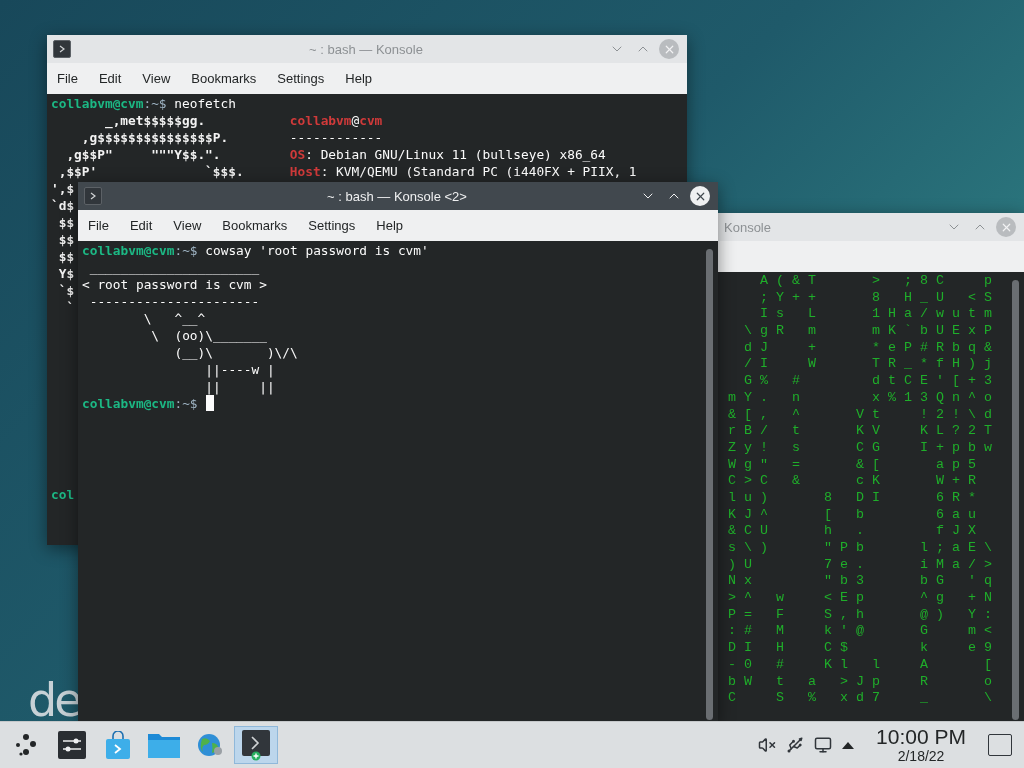  What do you see at coordinates (795, 745) in the screenshot?
I see `usb-icon` at bounding box center [795, 745].